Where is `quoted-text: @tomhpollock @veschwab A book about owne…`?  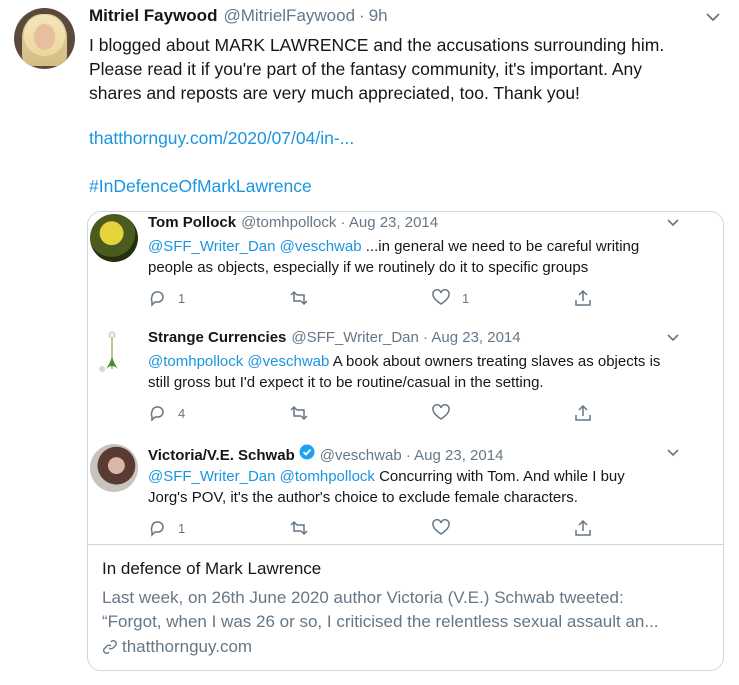 quoted-text: @tomhpollock @veschwab A book about owne… is located at coordinates (420, 372).